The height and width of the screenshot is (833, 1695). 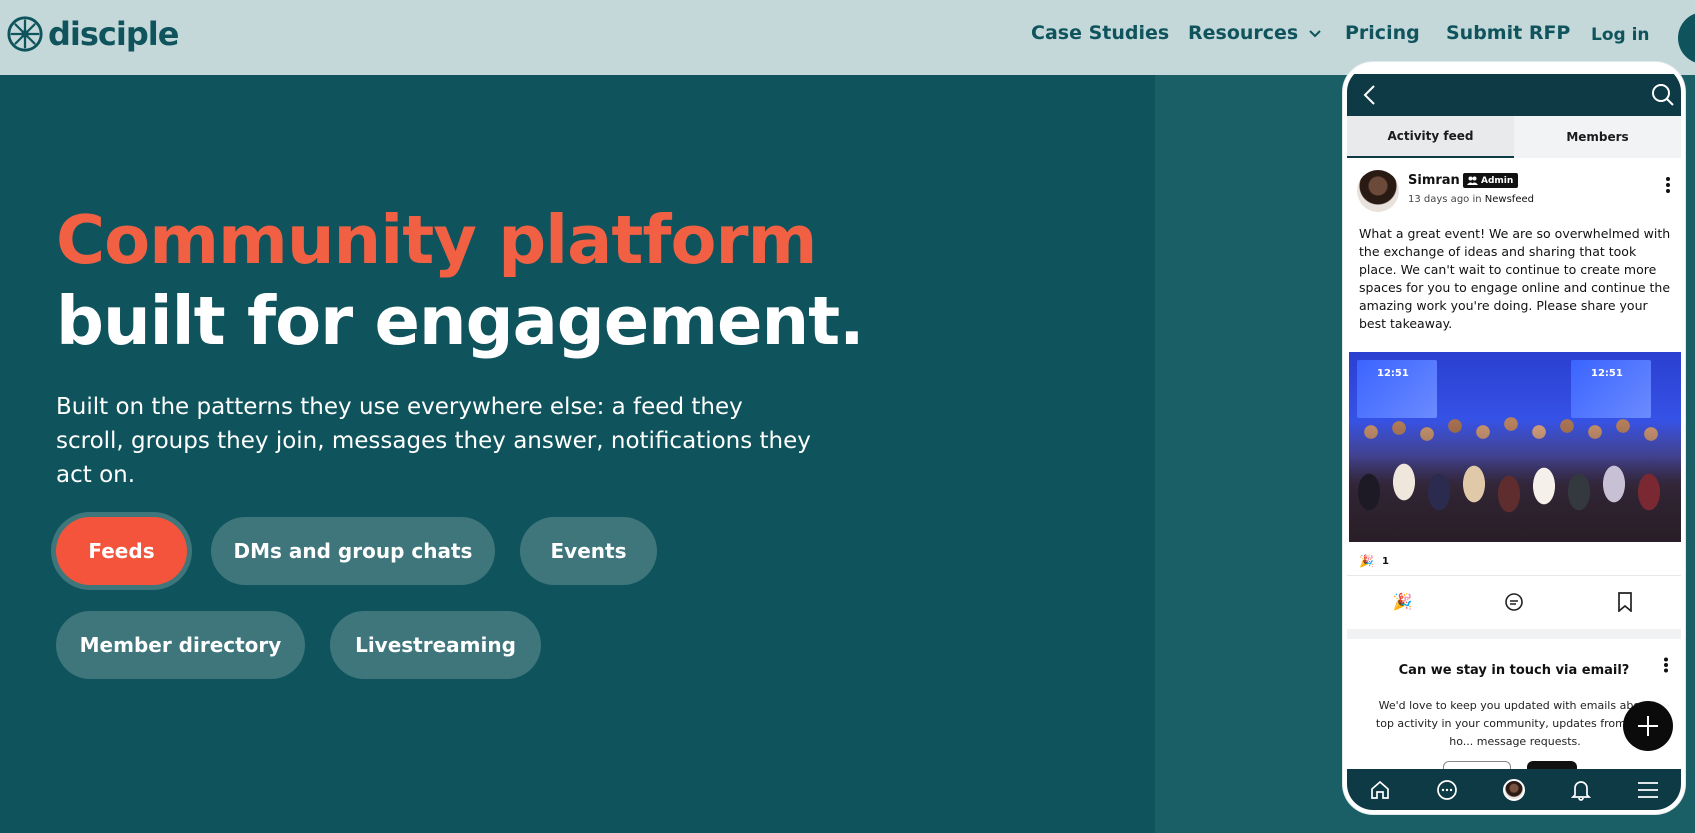 I want to click on create-post-fab, so click(x=1648, y=726).